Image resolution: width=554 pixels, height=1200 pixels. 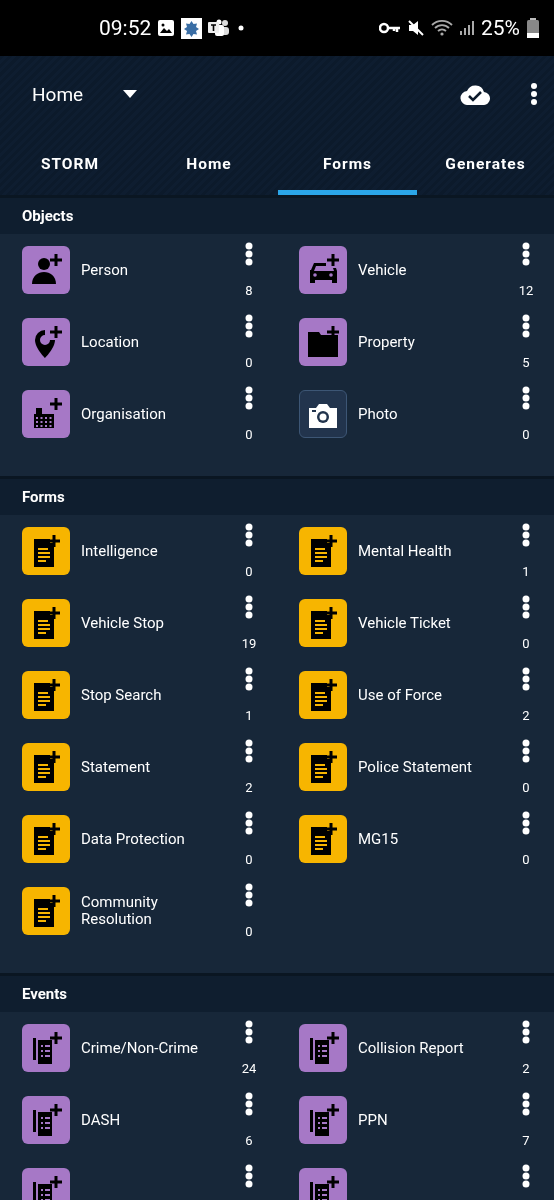 What do you see at coordinates (526, 571) in the screenshot?
I see `item-count: 1` at bounding box center [526, 571].